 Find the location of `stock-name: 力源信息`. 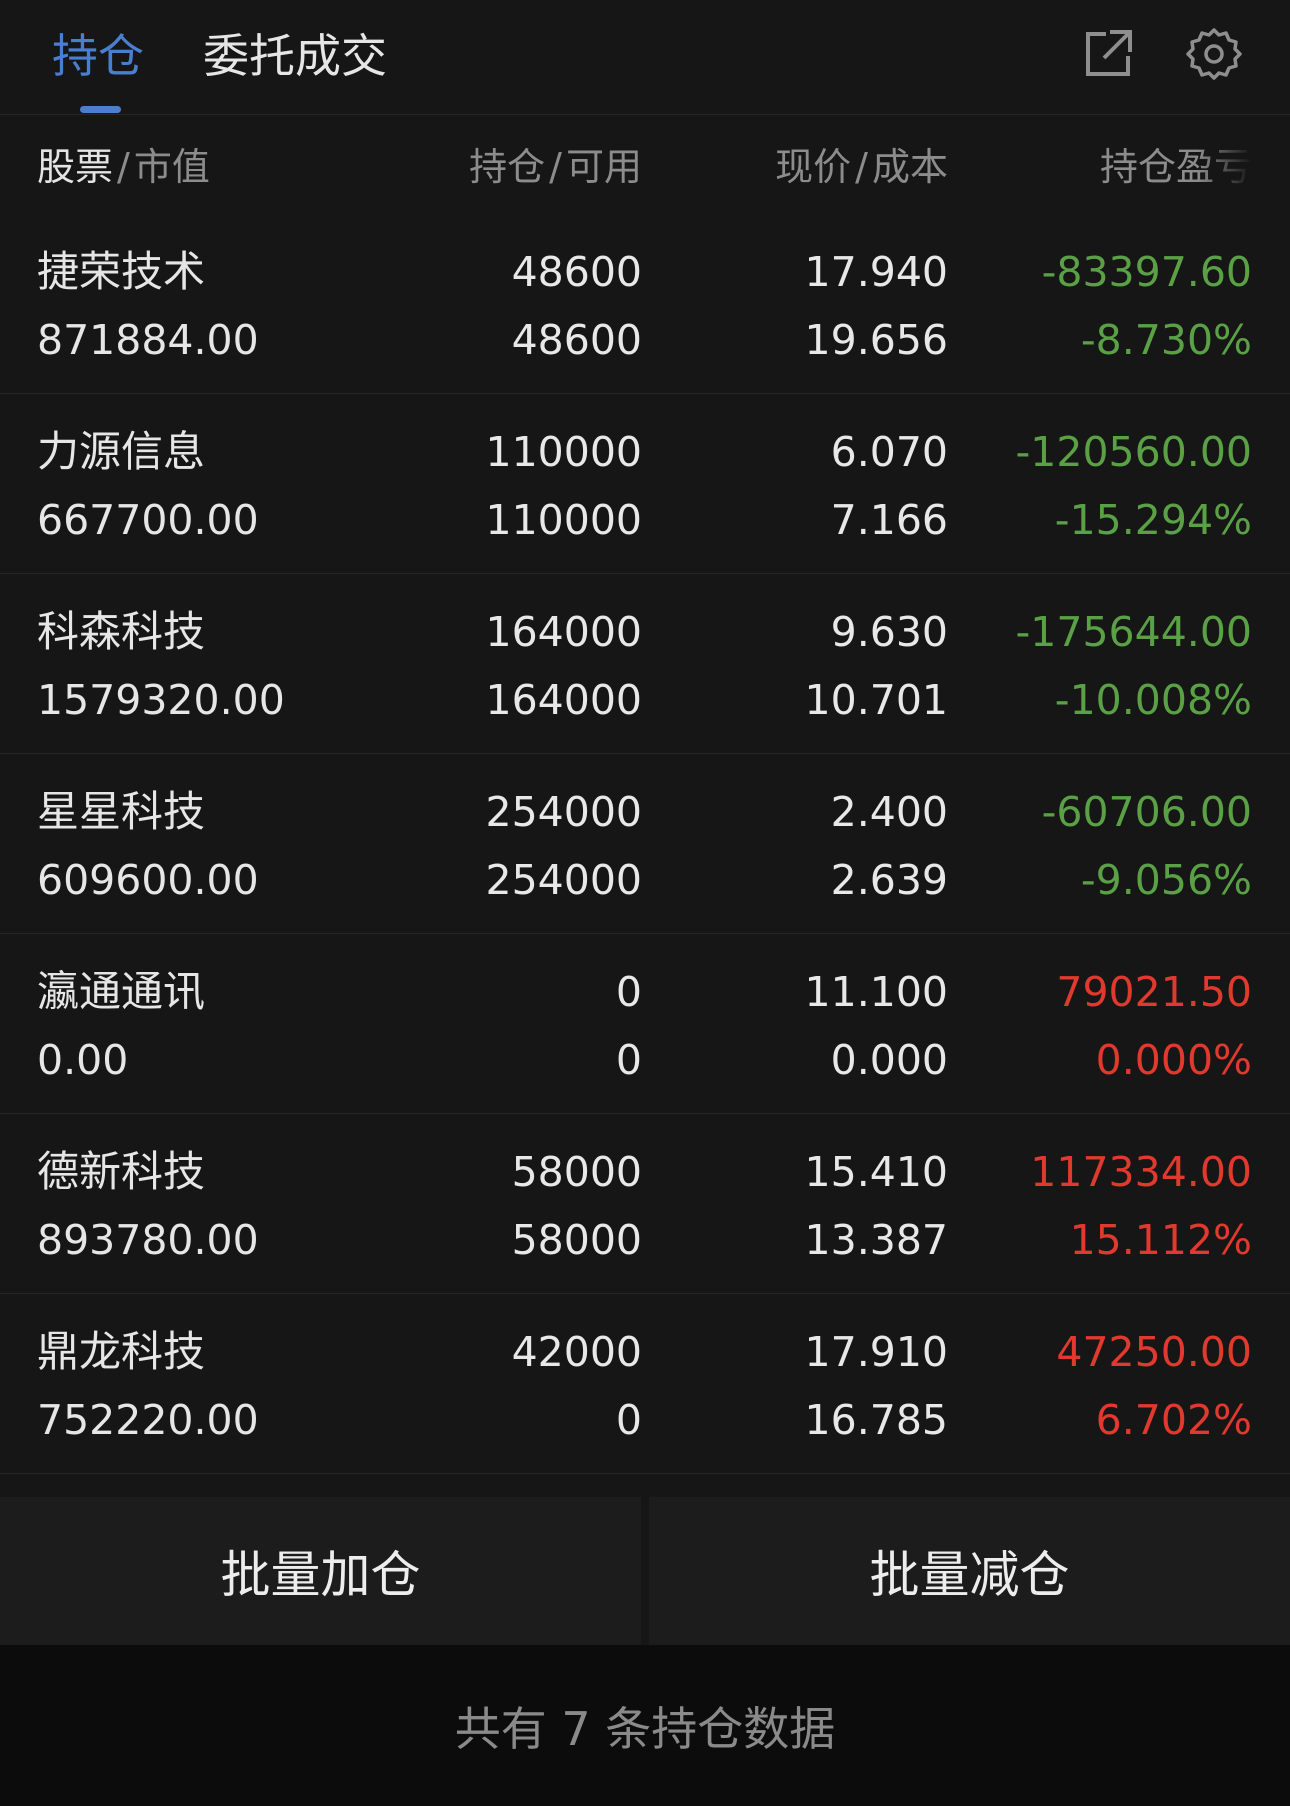

stock-name: 力源信息 is located at coordinates (121, 451).